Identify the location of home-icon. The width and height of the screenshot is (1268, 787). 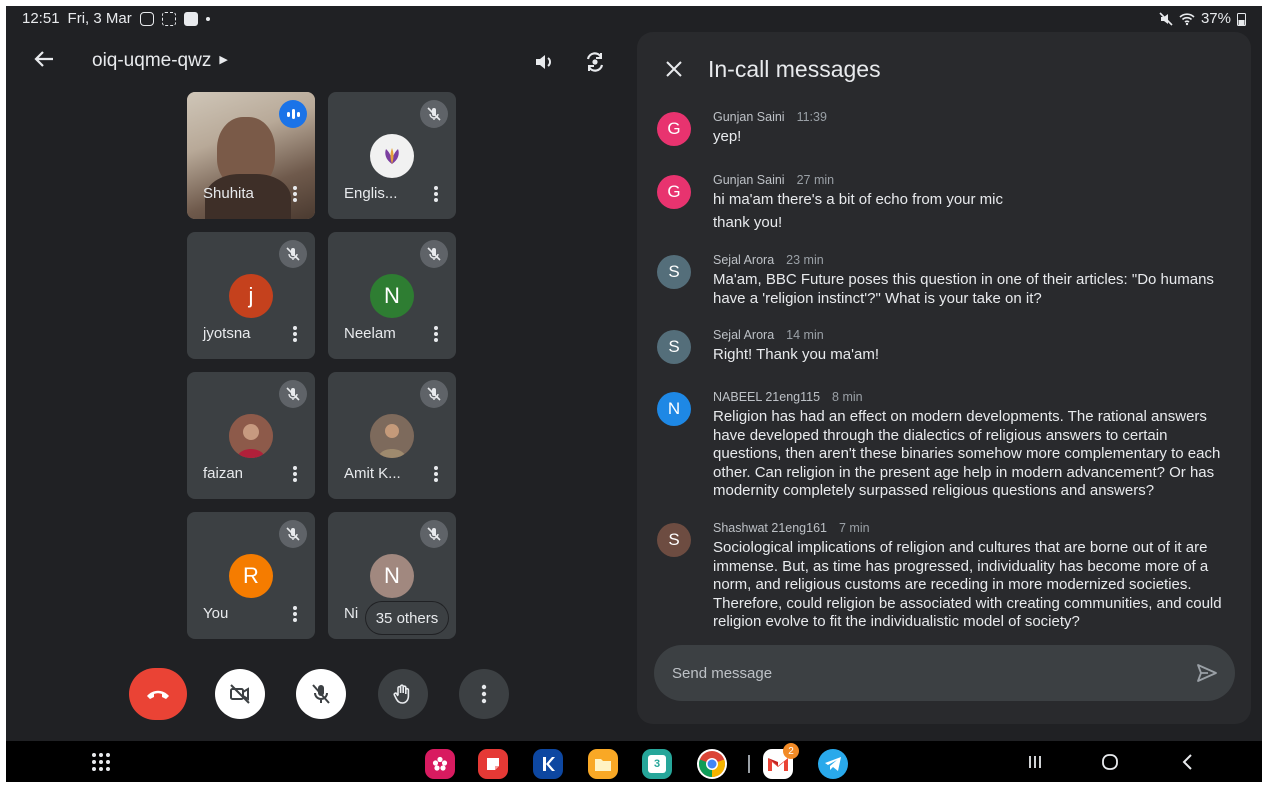
(1110, 762).